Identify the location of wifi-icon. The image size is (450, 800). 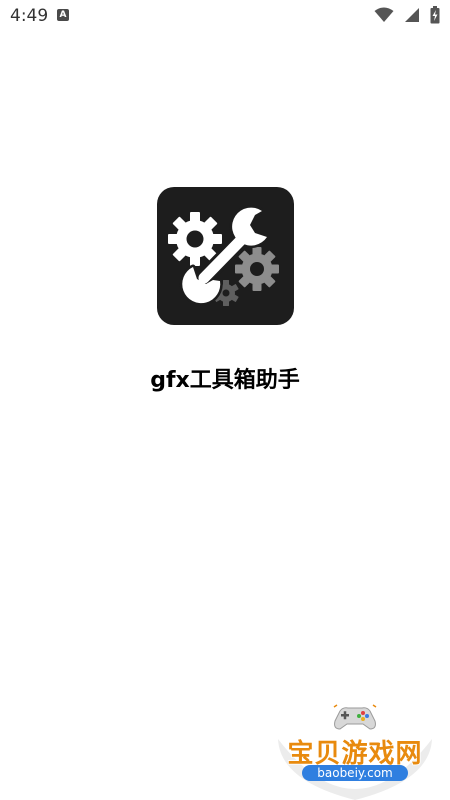
(384, 14).